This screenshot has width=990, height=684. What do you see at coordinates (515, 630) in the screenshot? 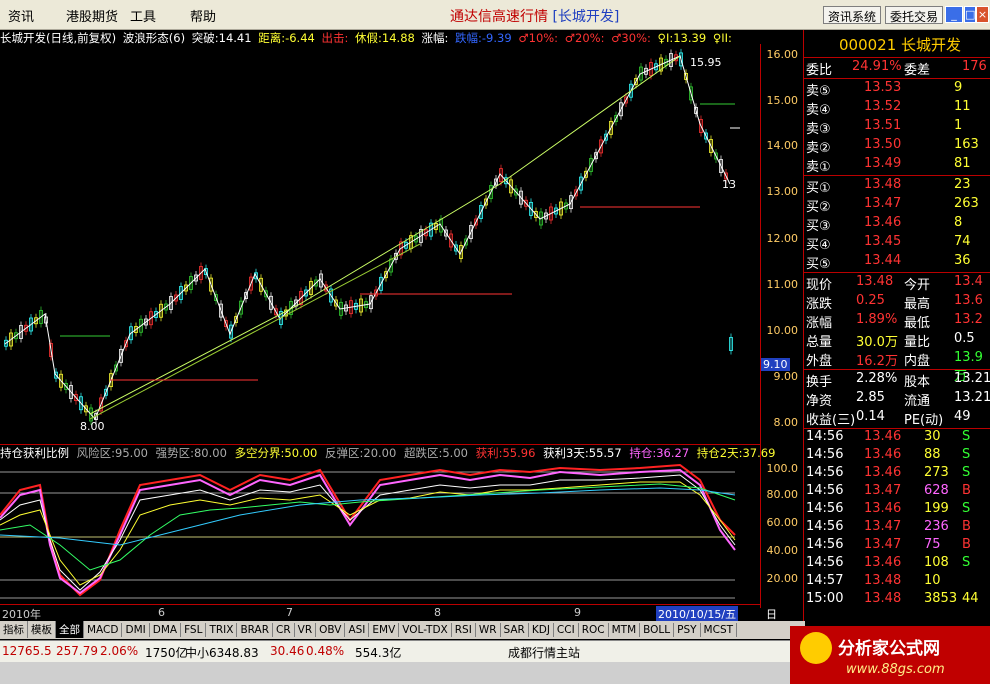
I see `tab-sar: SAR` at bounding box center [515, 630].